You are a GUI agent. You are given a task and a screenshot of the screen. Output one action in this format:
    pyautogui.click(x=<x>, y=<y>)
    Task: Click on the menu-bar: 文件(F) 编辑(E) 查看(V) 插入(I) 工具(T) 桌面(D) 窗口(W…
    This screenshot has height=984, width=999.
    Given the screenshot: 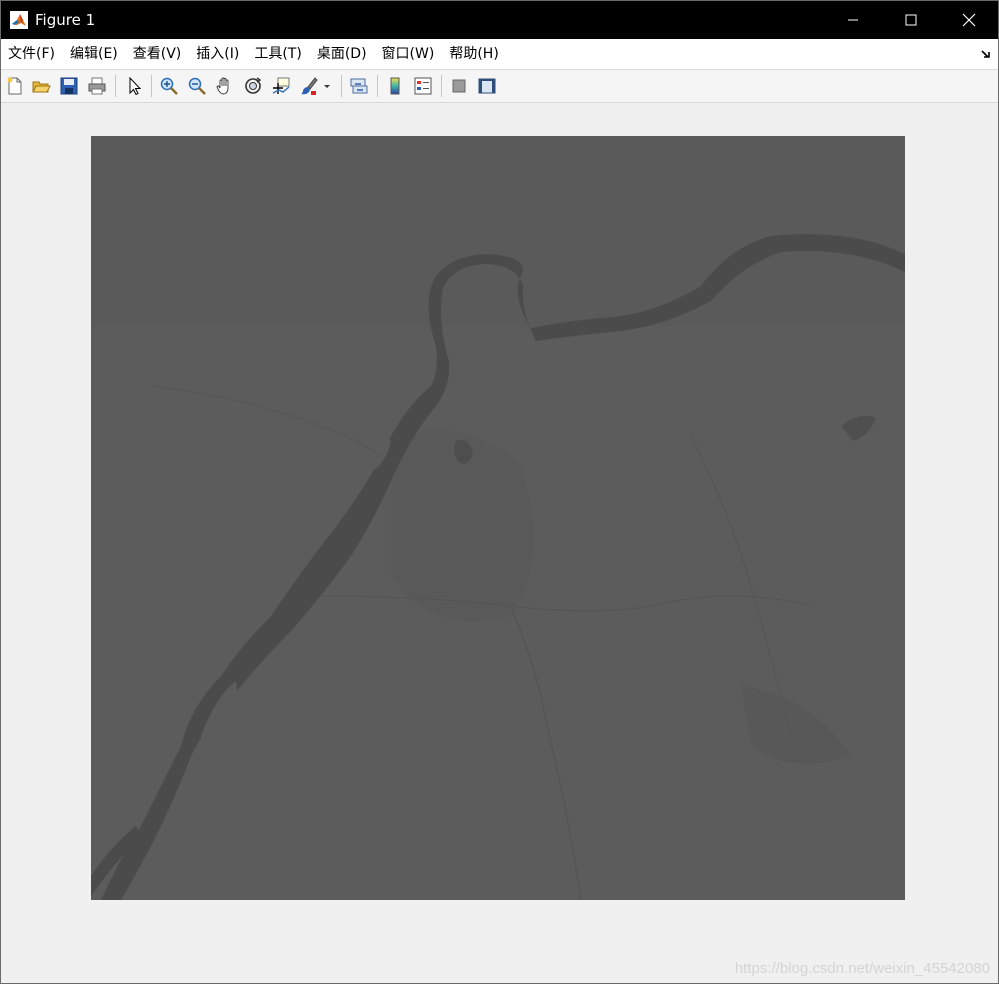 What is the action you would take?
    pyautogui.click(x=499, y=54)
    